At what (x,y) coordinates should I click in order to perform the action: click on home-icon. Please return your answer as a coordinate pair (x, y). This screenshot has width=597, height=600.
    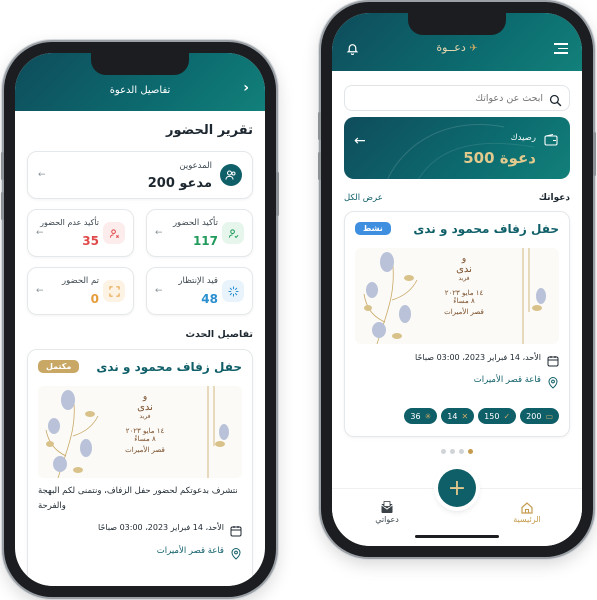
    Looking at the image, I should click on (527, 506).